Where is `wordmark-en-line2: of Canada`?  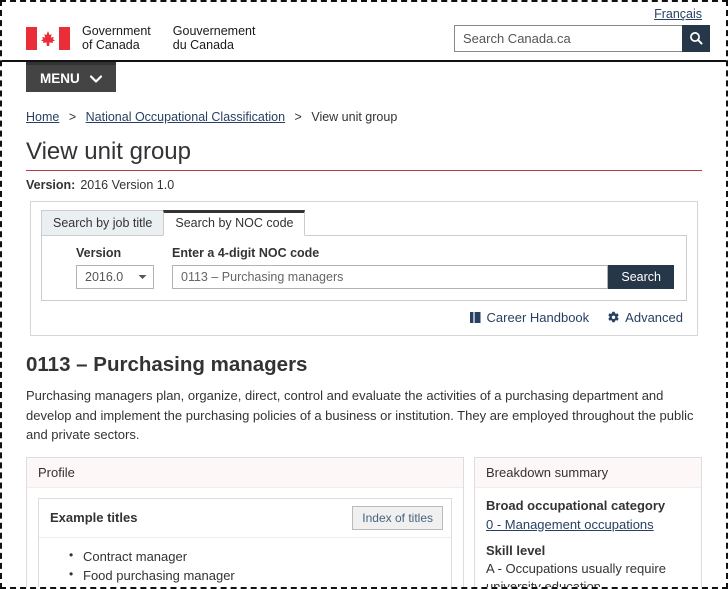 wordmark-en-line2: of Canada is located at coordinates (111, 45).